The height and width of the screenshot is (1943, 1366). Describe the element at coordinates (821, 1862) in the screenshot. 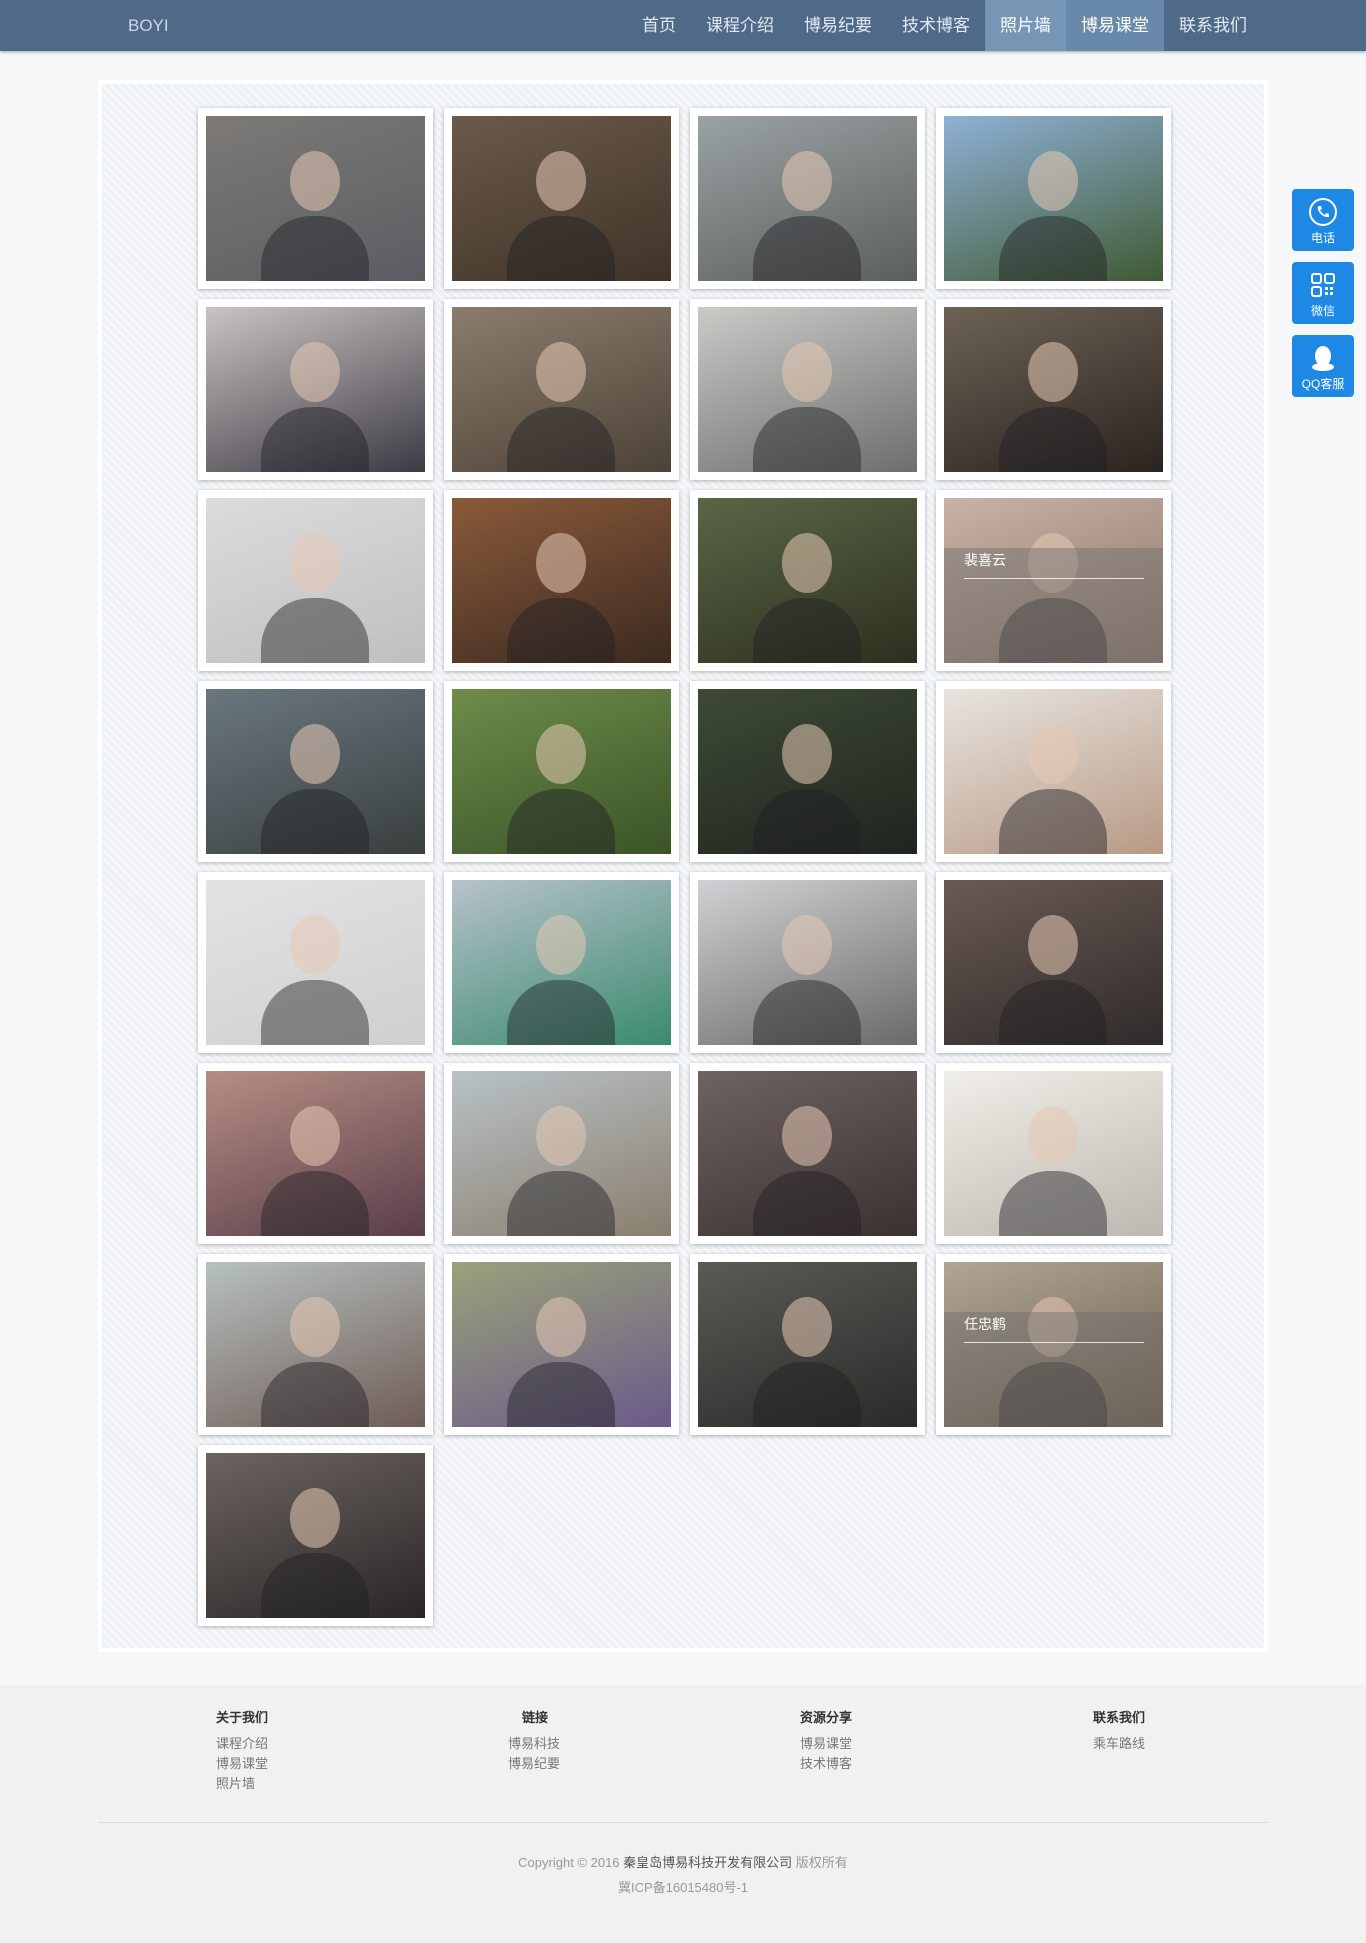

I see `rights-text: 版权所有` at that location.